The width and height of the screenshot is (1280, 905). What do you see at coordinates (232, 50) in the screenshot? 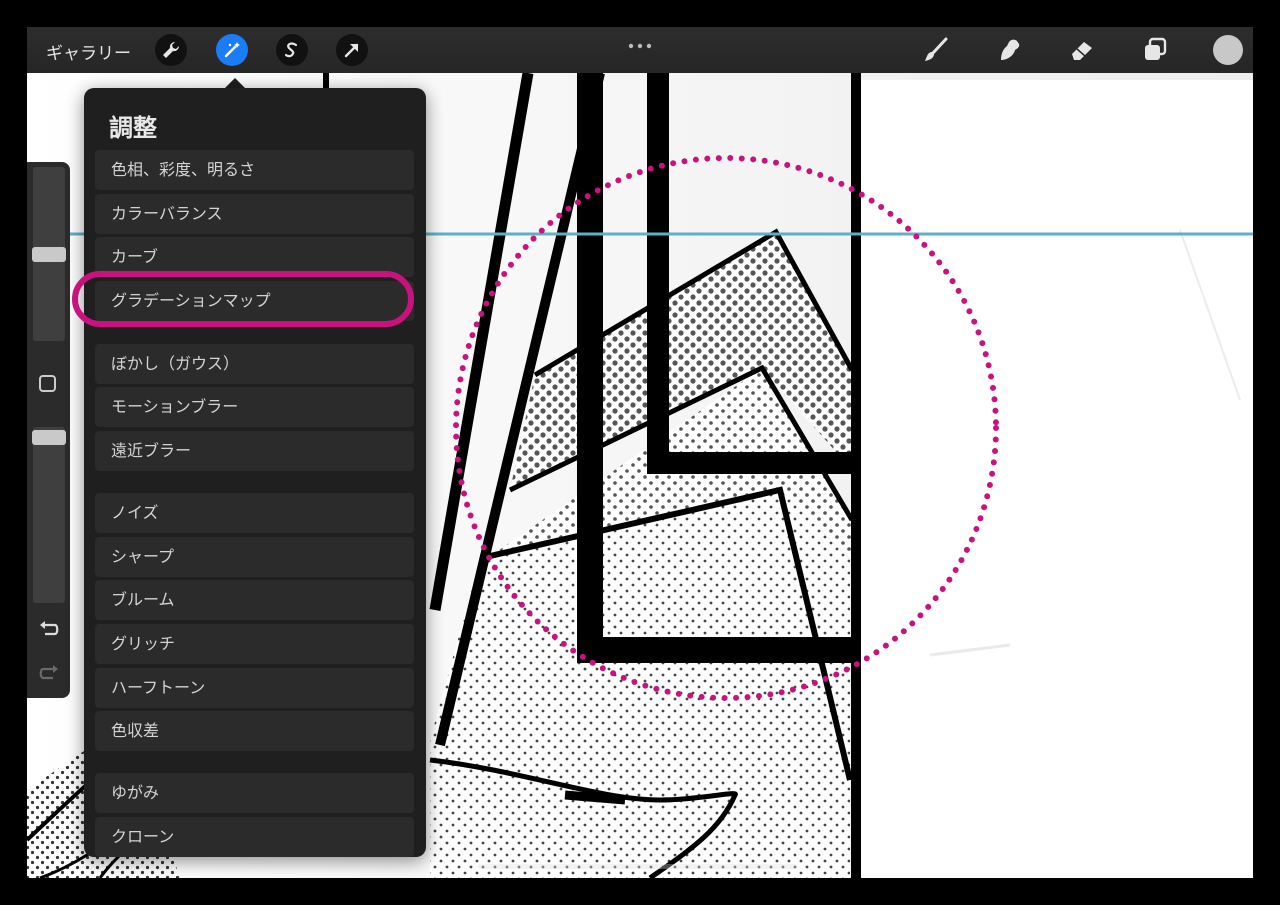
I see `magic-wand-icon` at bounding box center [232, 50].